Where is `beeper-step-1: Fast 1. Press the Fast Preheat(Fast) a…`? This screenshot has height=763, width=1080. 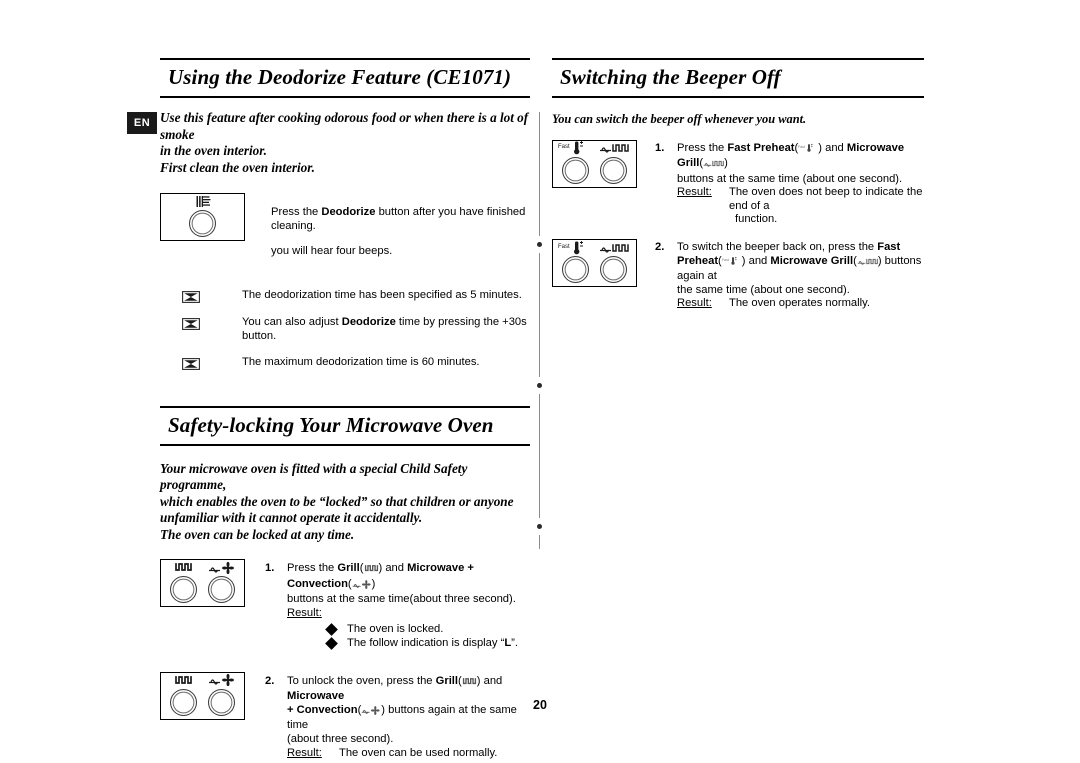 beeper-step-1: Fast 1. Press the Fast Preheat(Fast) a… is located at coordinates (738, 183).